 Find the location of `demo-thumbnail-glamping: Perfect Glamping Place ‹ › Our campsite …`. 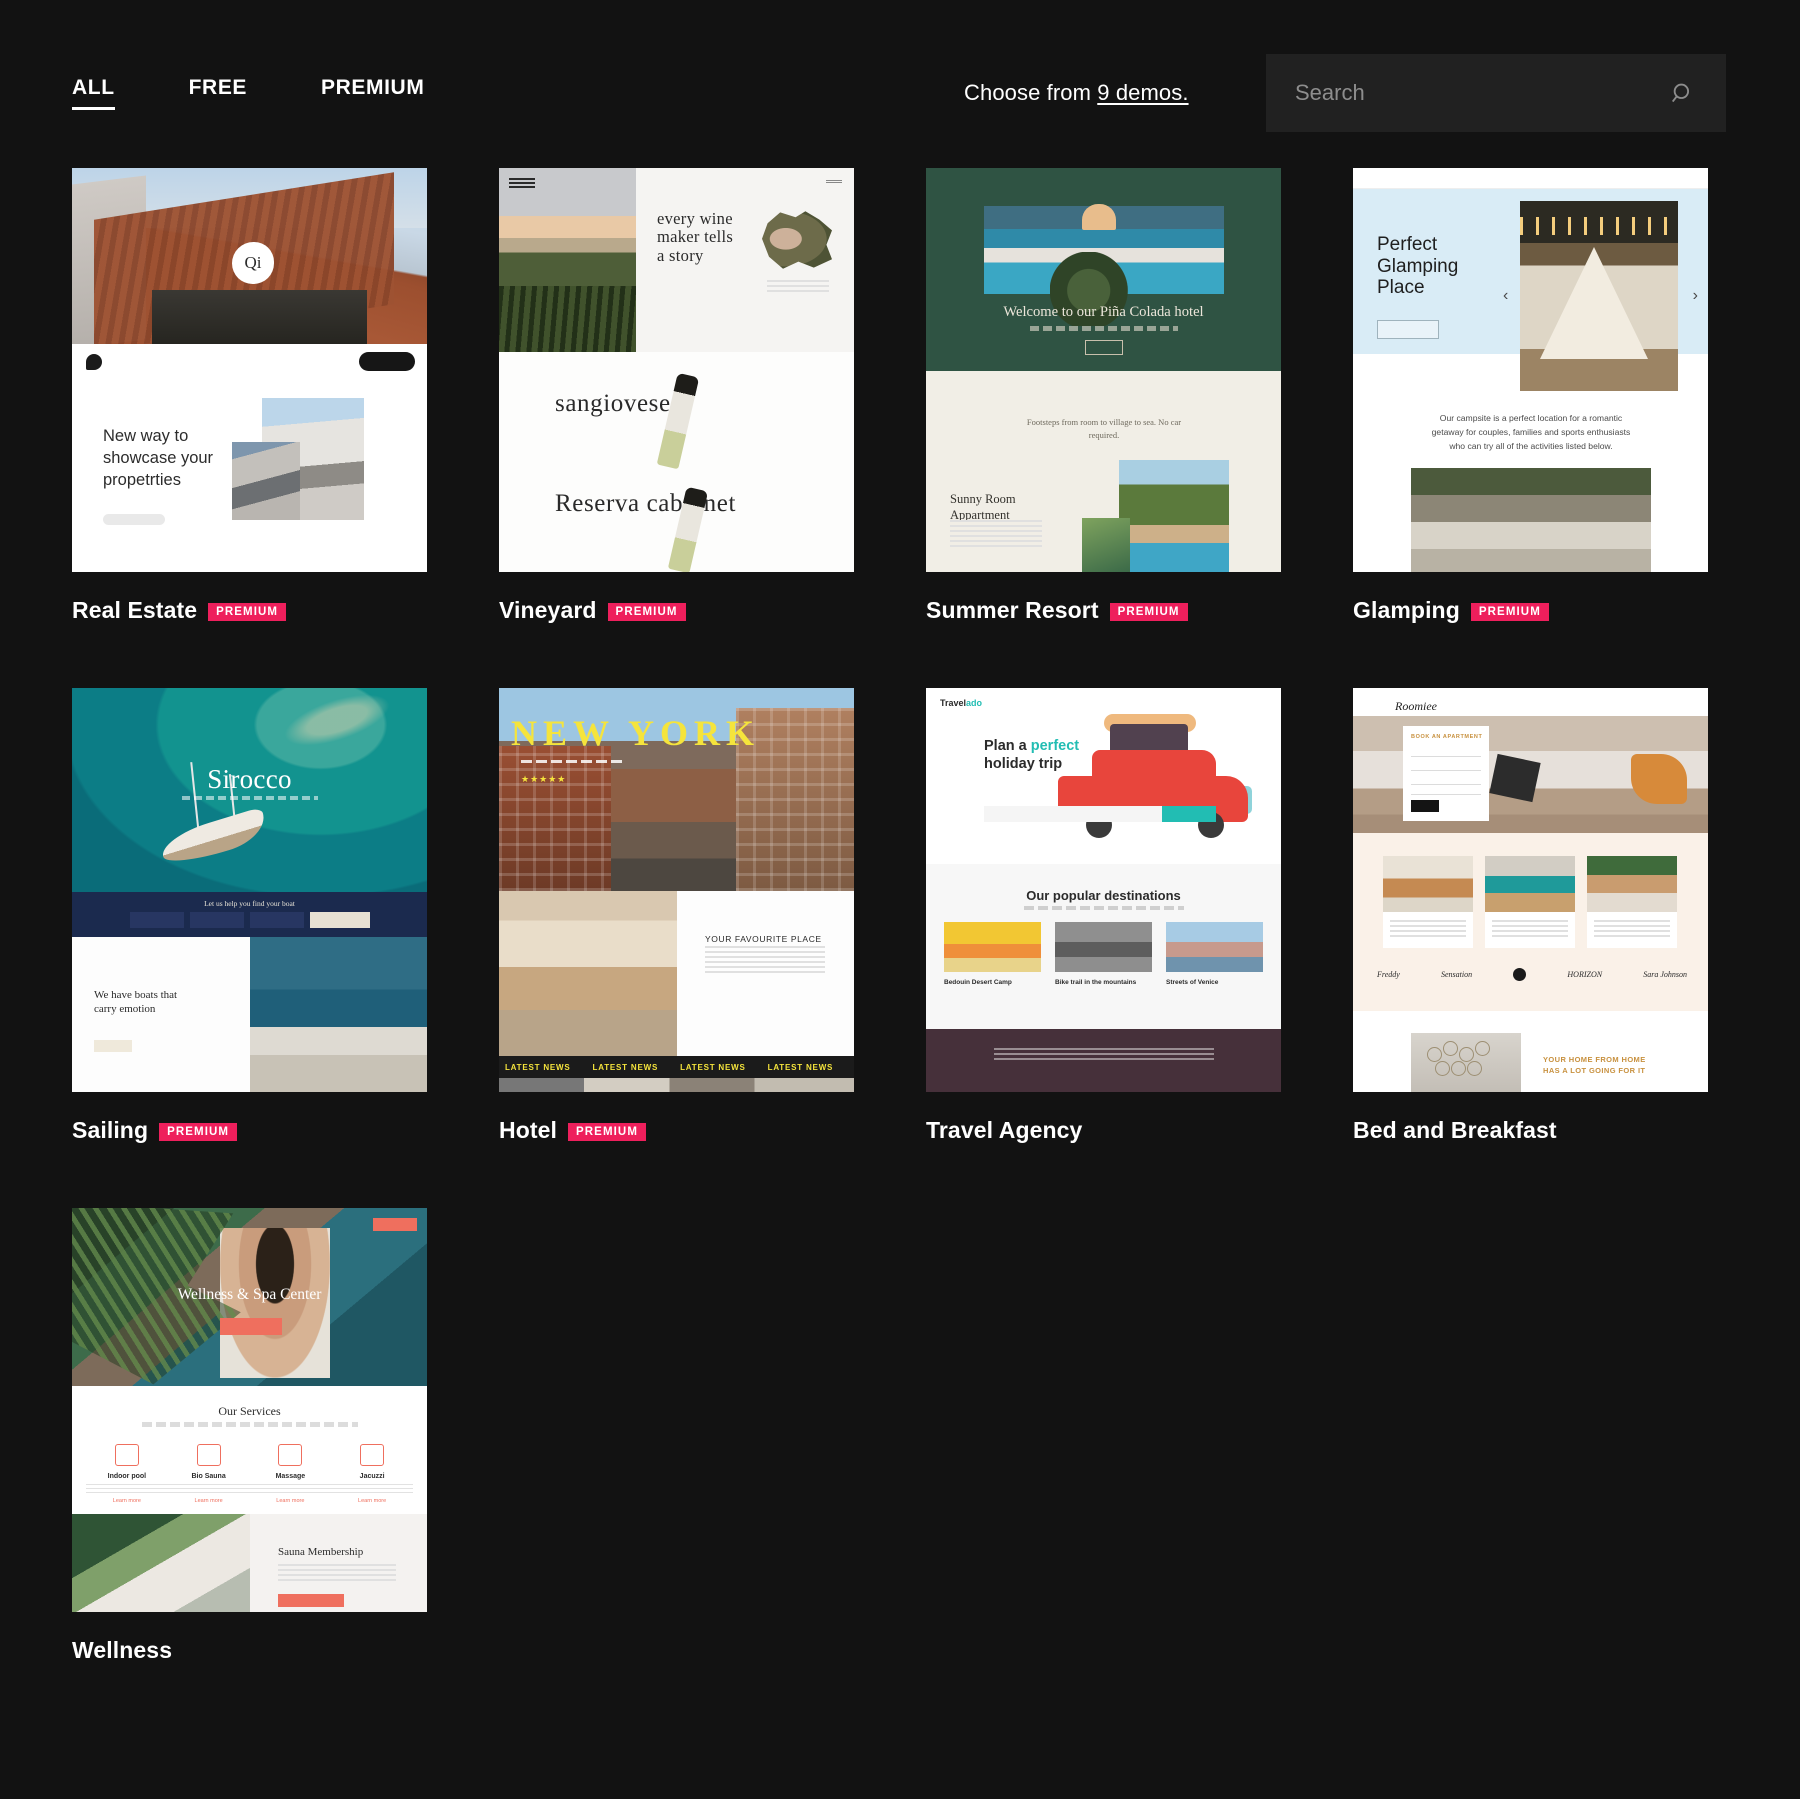

demo-thumbnail-glamping: Perfect Glamping Place ‹ › Our campsite … is located at coordinates (1530, 370).